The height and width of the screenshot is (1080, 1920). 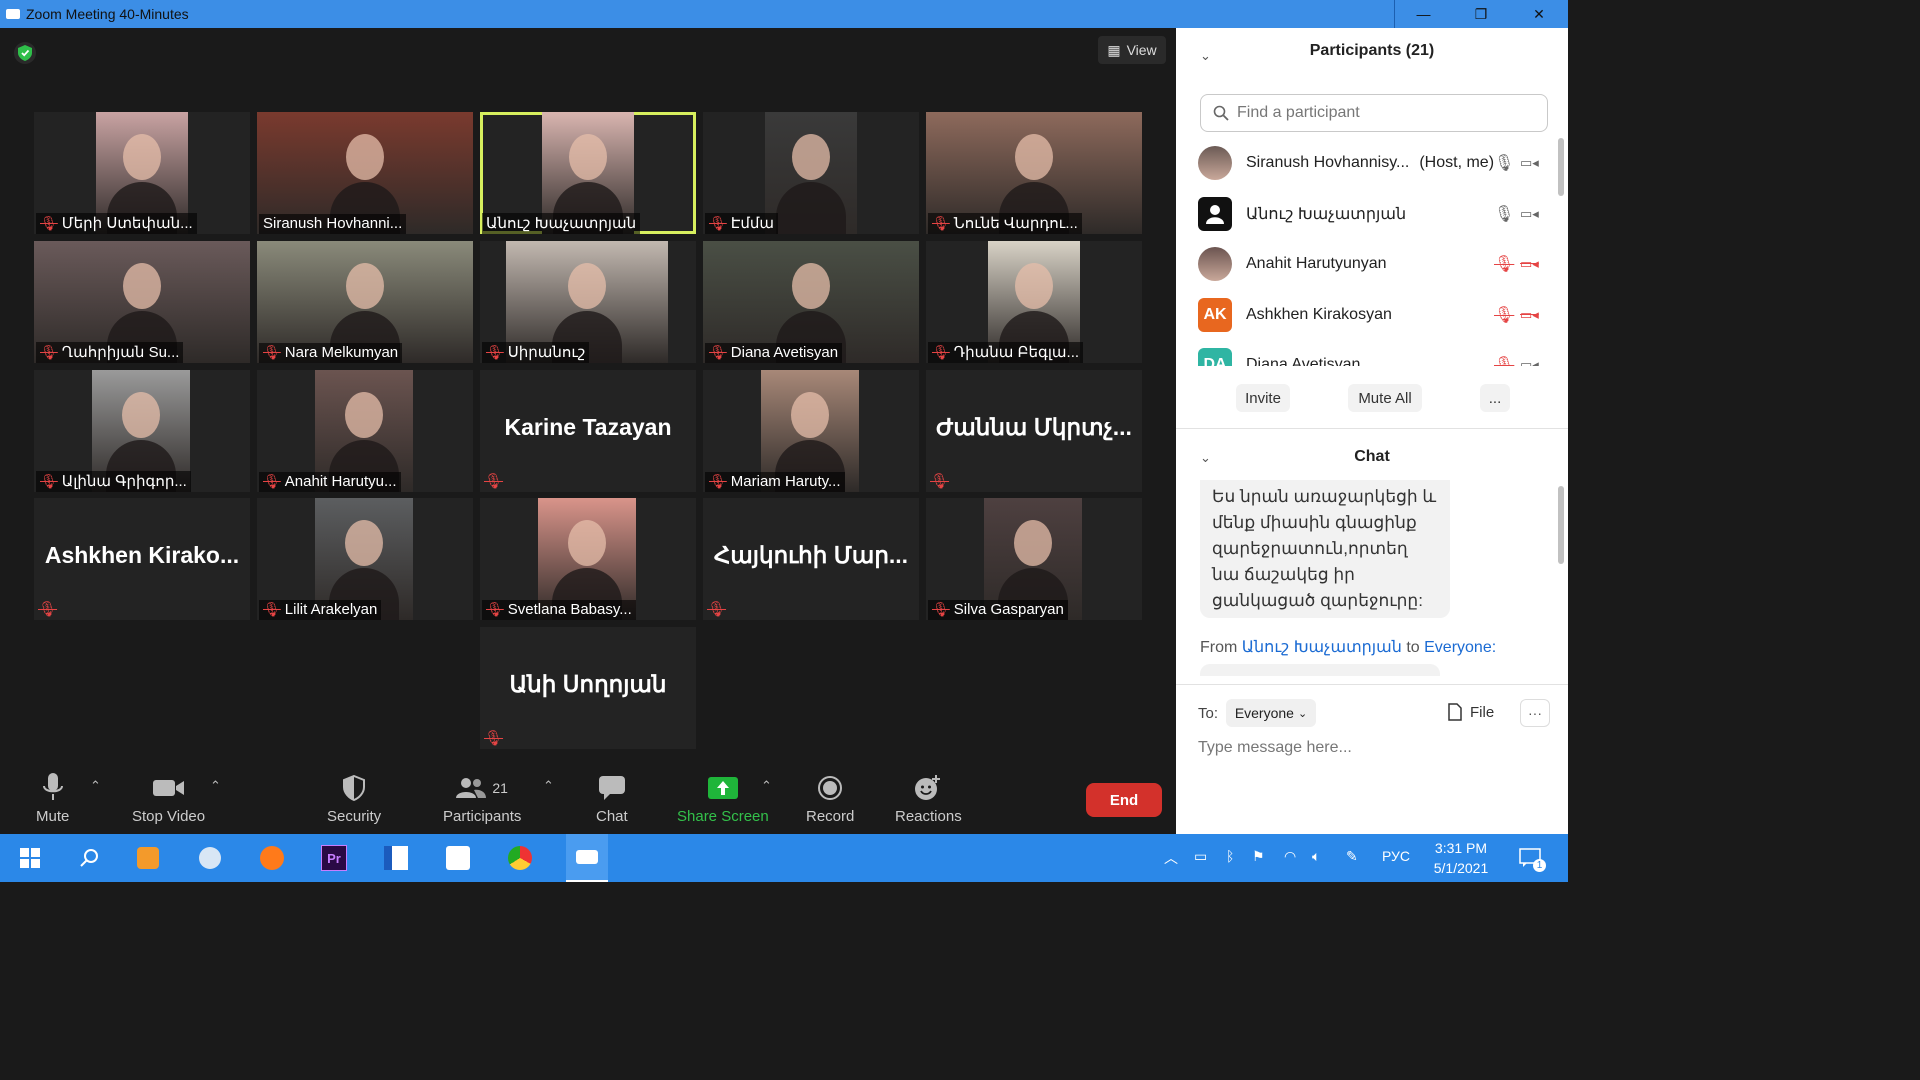 What do you see at coordinates (548, 786) in the screenshot?
I see `participants-options-caret-icon: ⌃` at bounding box center [548, 786].